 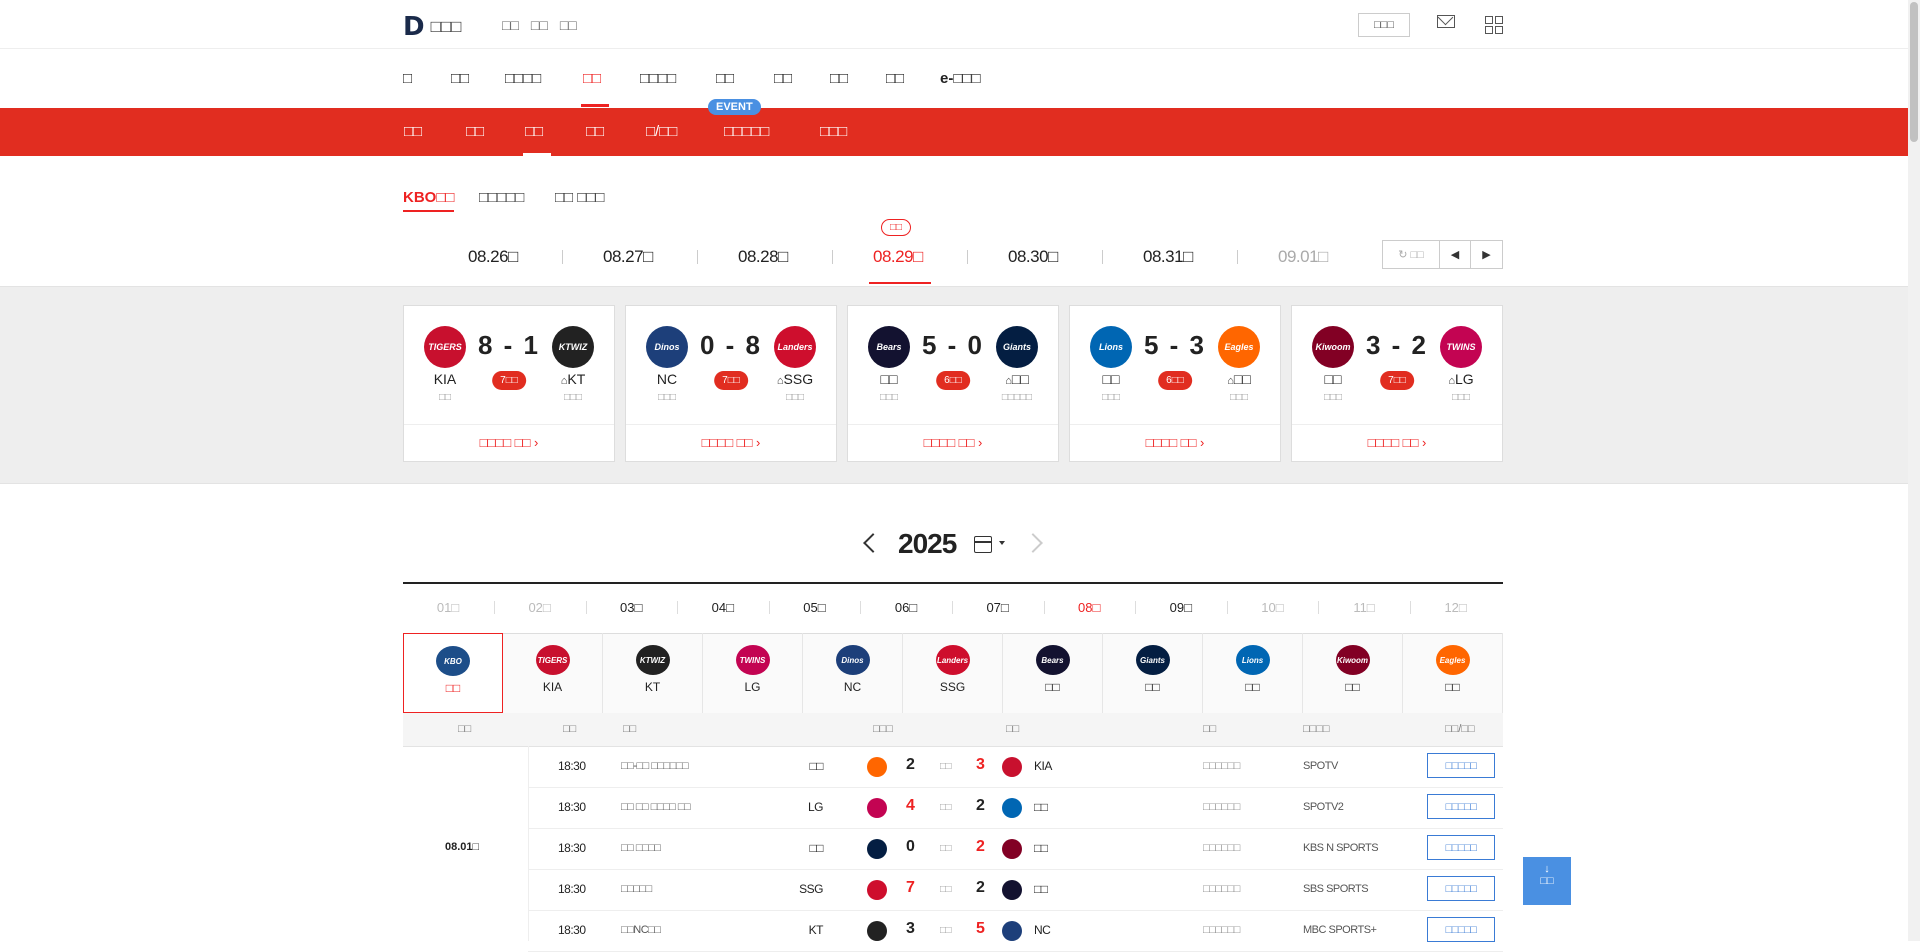 What do you see at coordinates (1153, 673) in the screenshot?
I see `team-filter-item: Giants □□` at bounding box center [1153, 673].